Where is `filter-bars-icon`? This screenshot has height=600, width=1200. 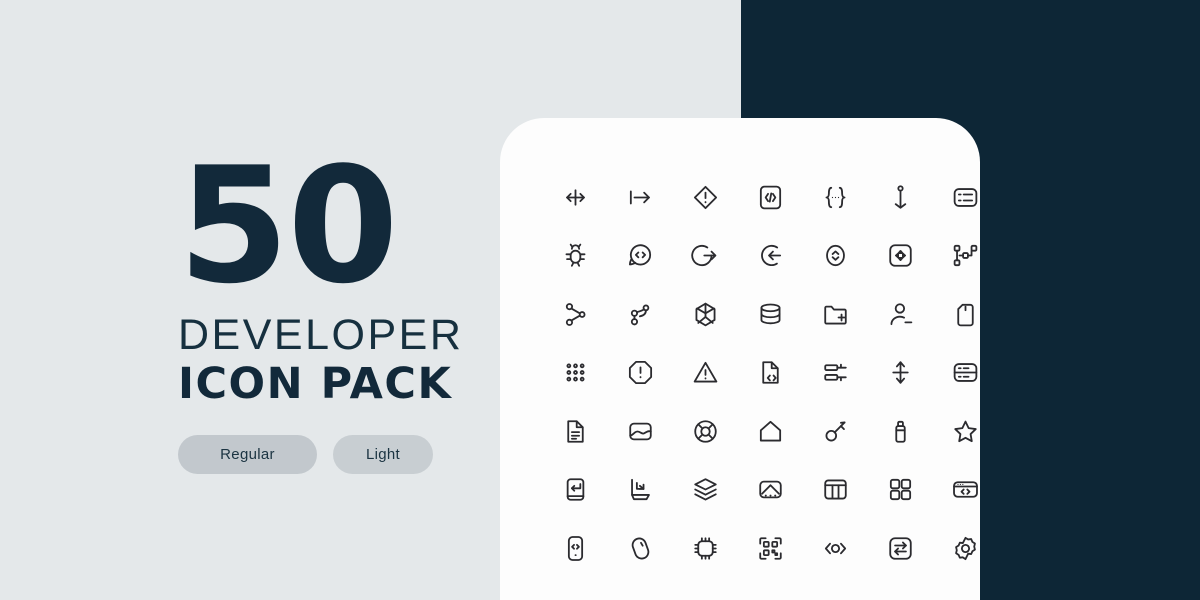
filter-bars-icon is located at coordinates (835, 373).